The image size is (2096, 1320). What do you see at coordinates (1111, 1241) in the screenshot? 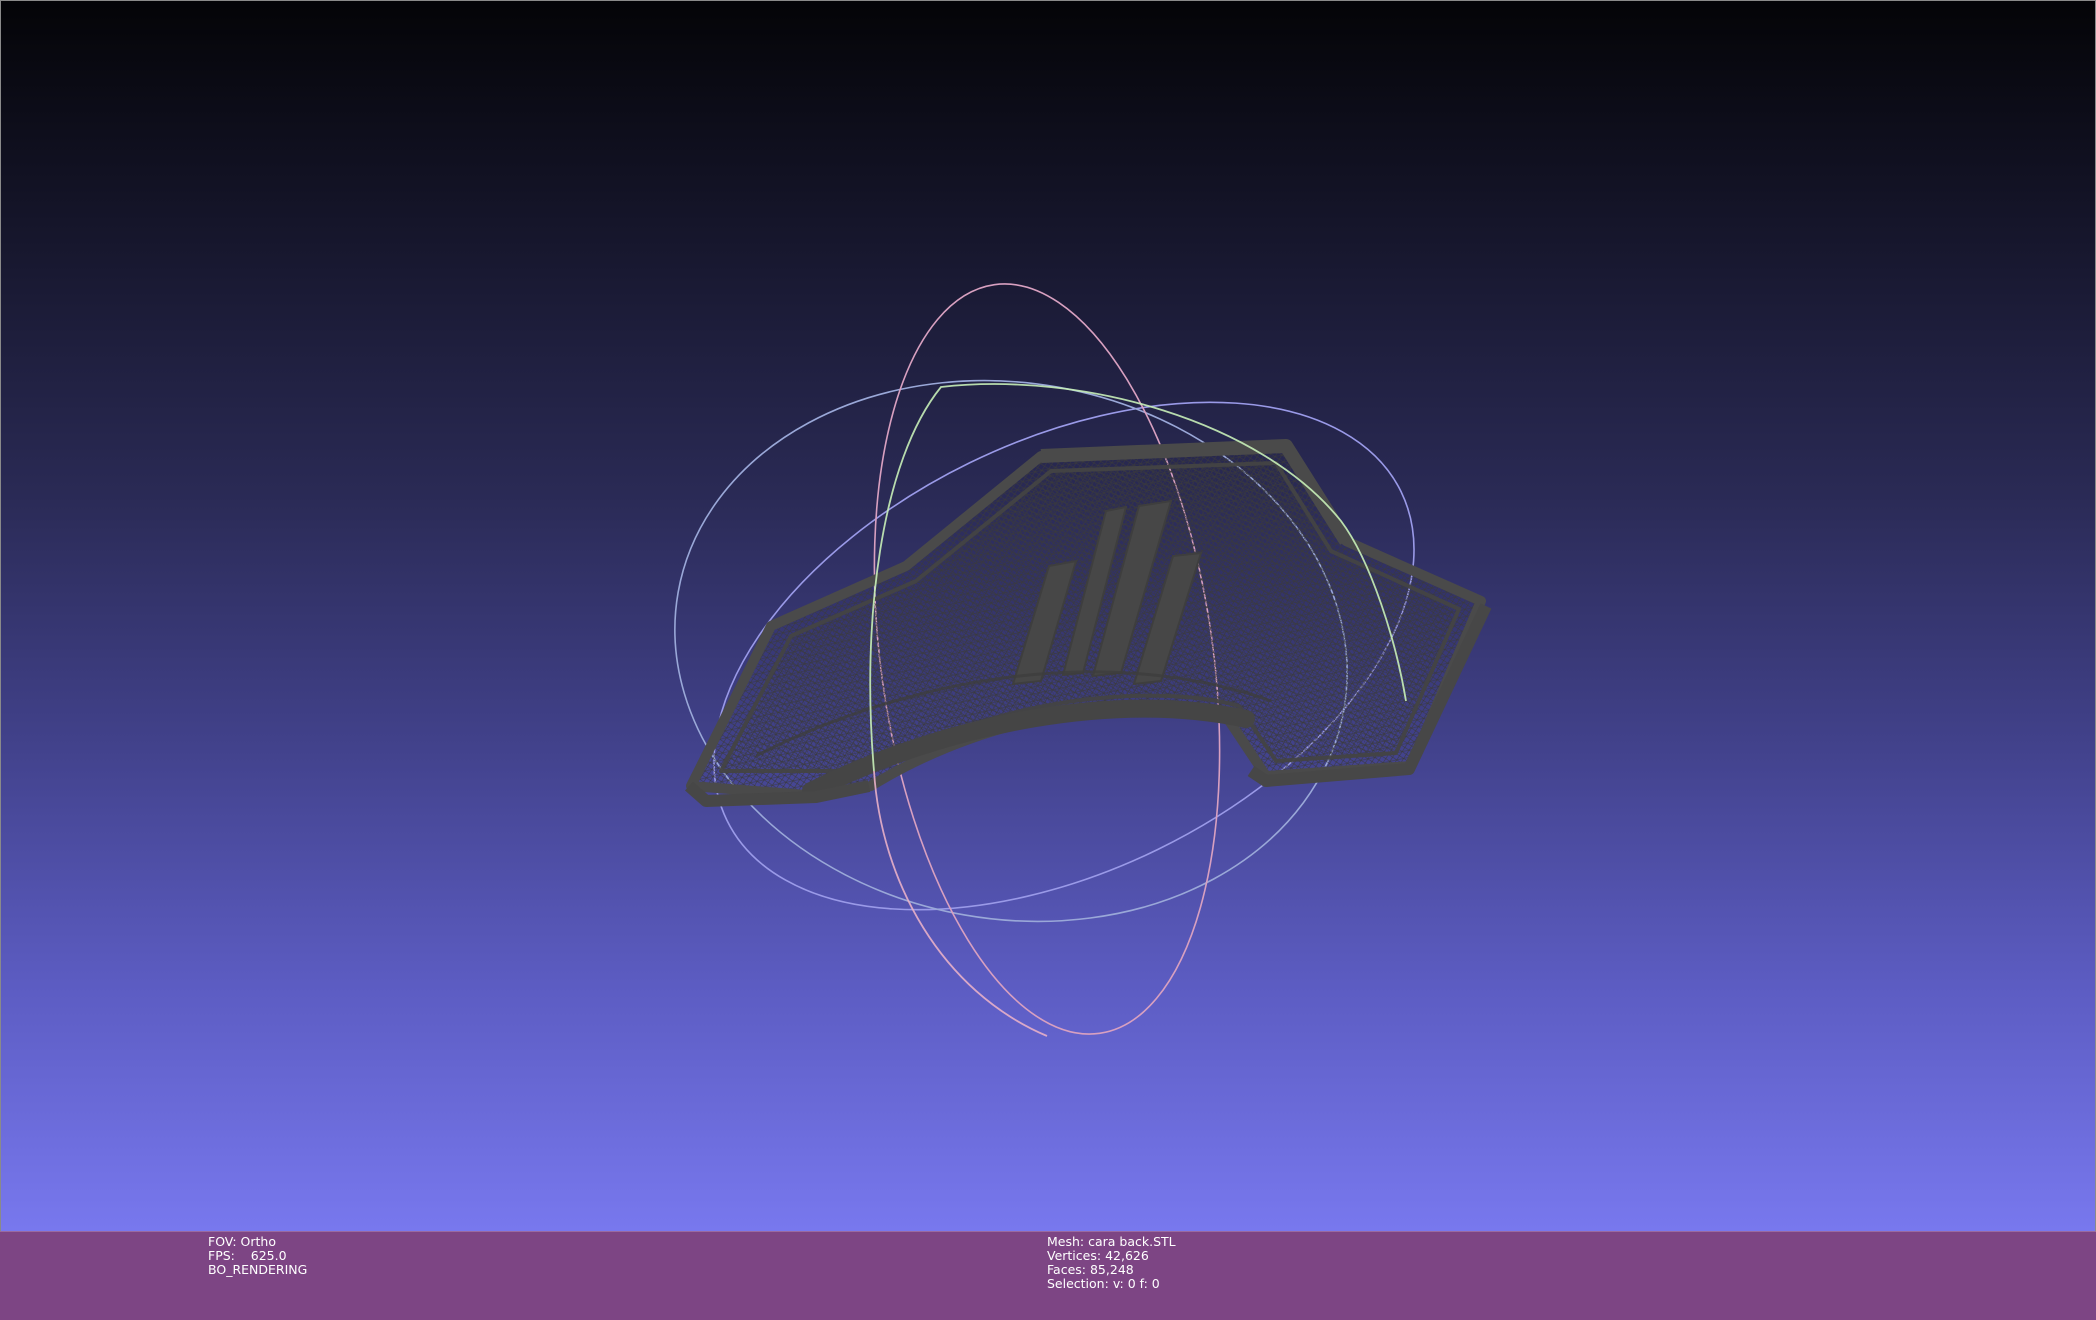
I see `mesh-name: Mesh: cara back.STL` at bounding box center [1111, 1241].